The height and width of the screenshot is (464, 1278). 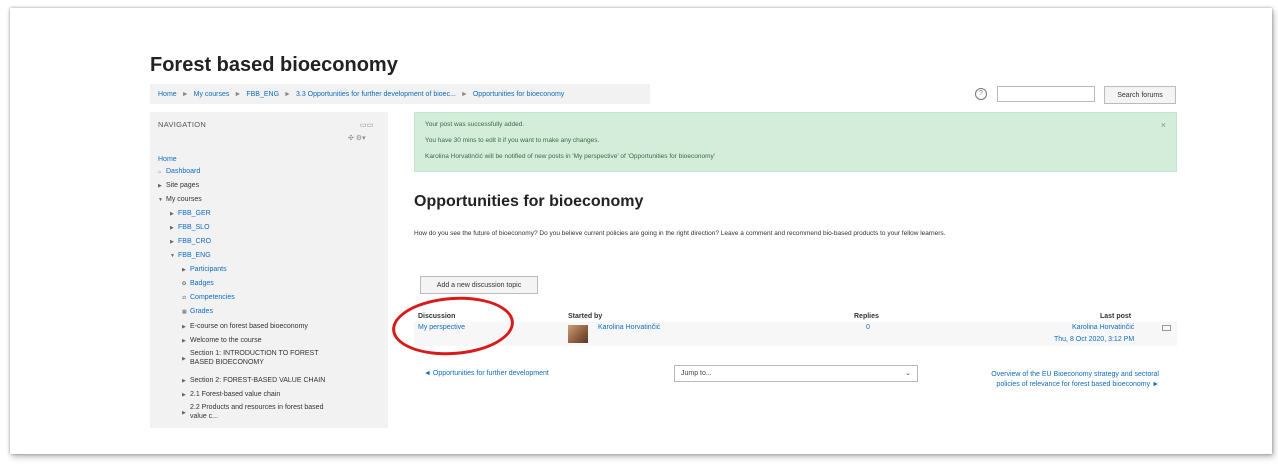 I want to click on nav-item-grades: ▦ Grades, so click(x=197, y=312).